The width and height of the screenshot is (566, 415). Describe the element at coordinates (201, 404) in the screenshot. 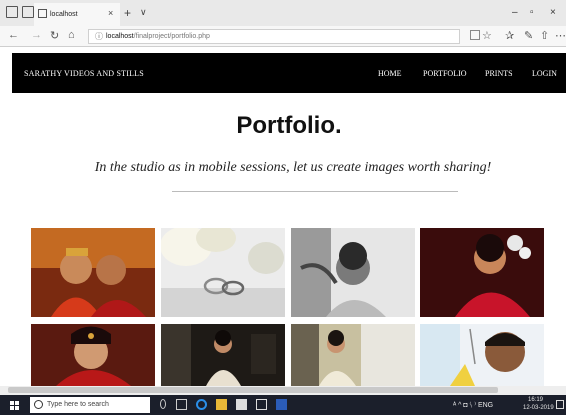

I see `edge-browser-icon` at that location.